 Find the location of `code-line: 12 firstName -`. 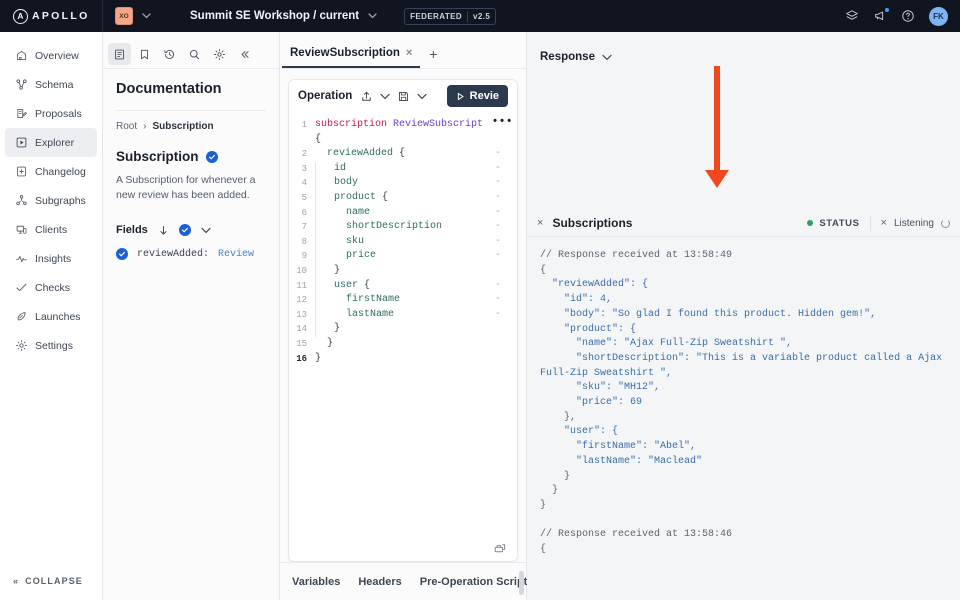

code-line: 12 firstName - is located at coordinates (403, 300).